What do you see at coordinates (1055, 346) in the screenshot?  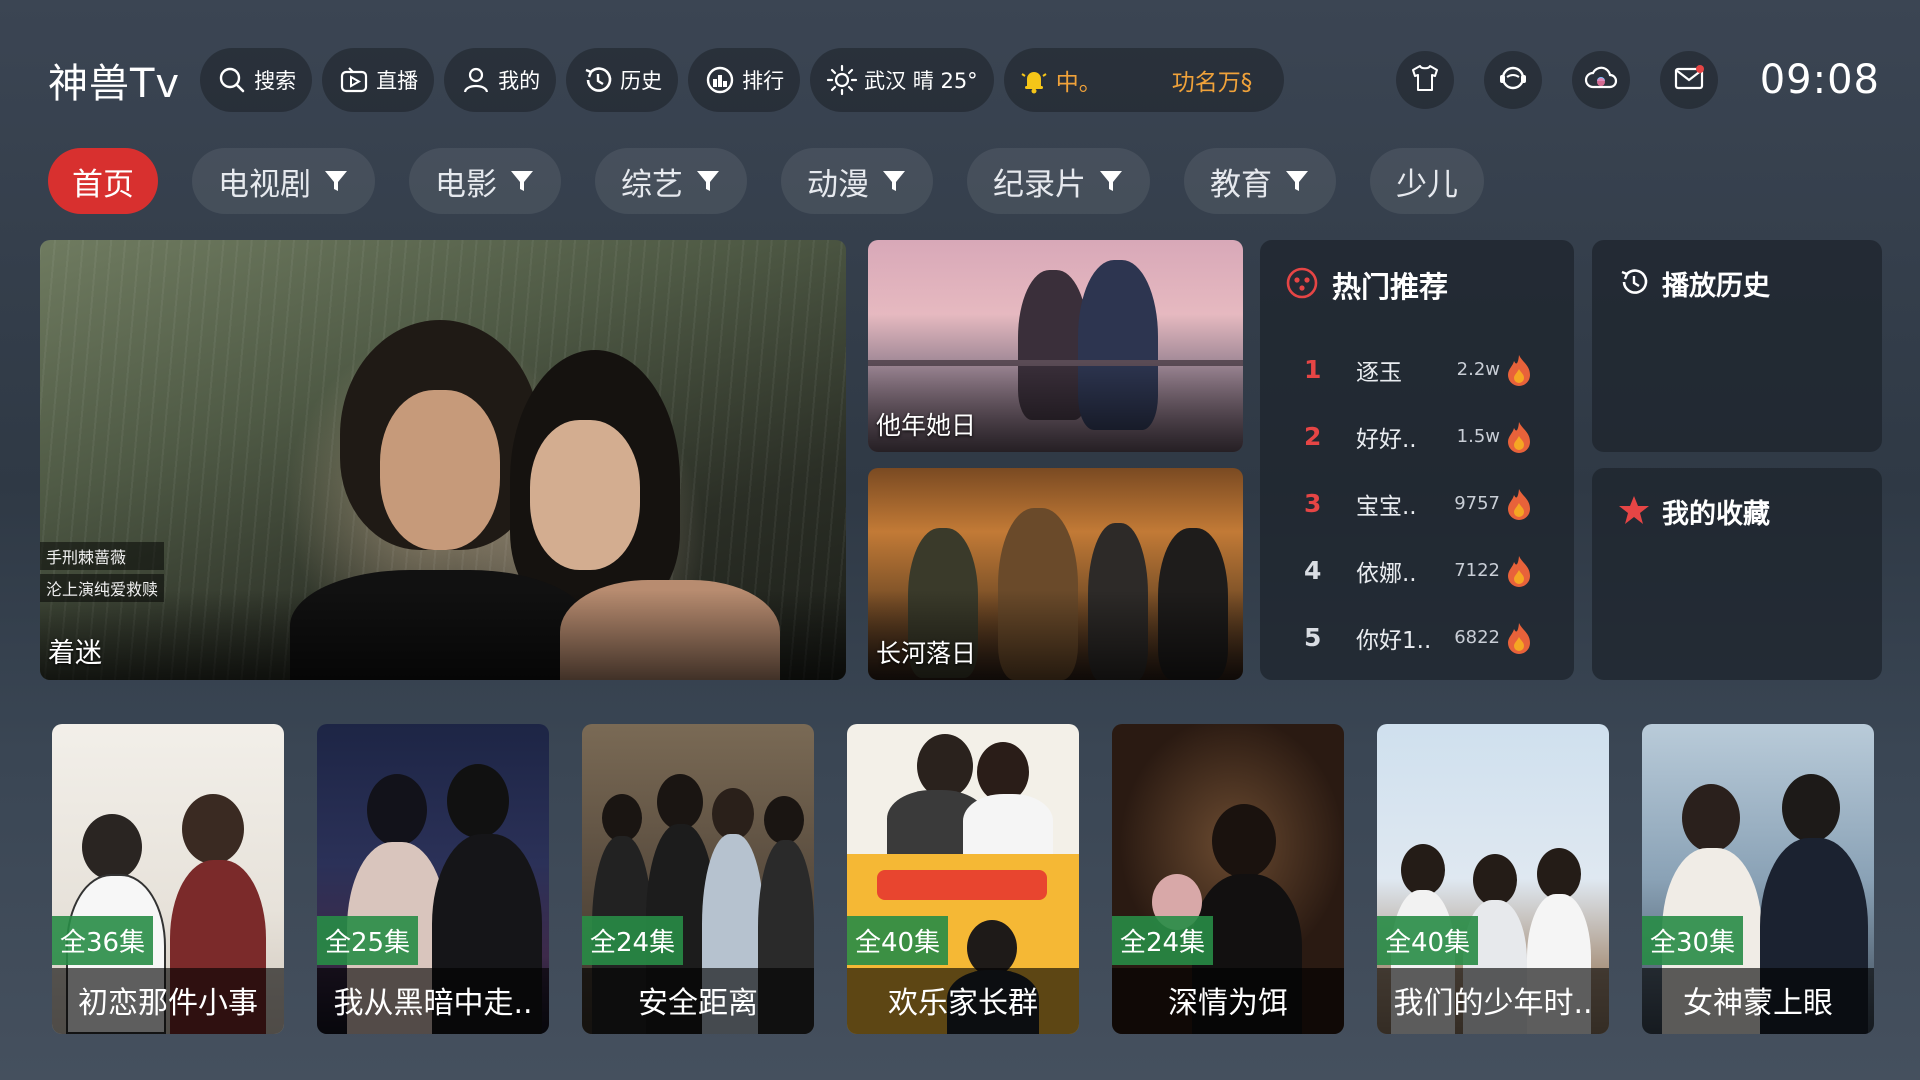 I see `recommend-card: 他年她日` at bounding box center [1055, 346].